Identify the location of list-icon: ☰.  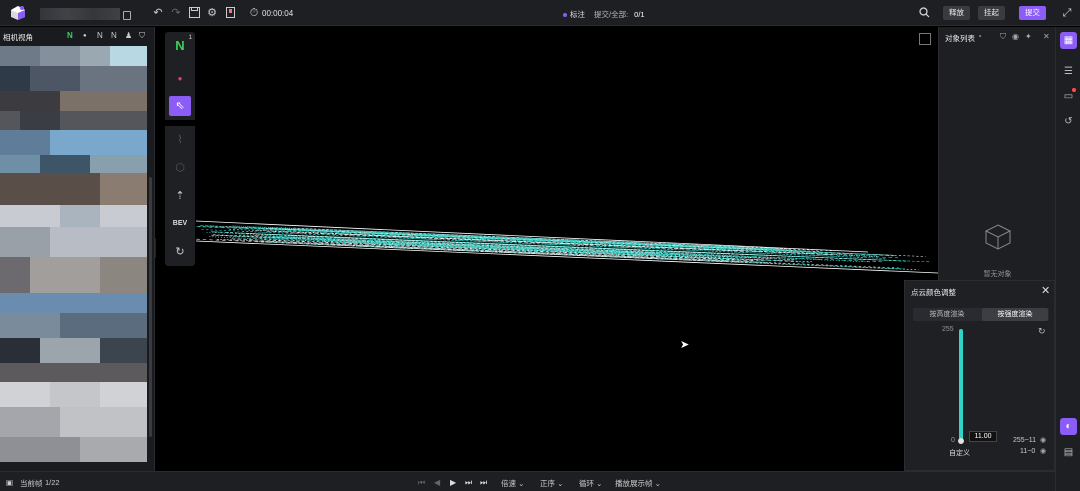
(1068, 71).